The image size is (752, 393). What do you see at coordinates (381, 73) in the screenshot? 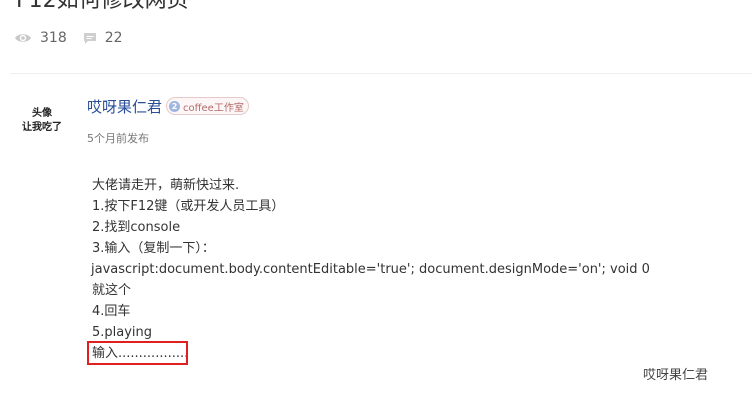
I see `divider` at bounding box center [381, 73].